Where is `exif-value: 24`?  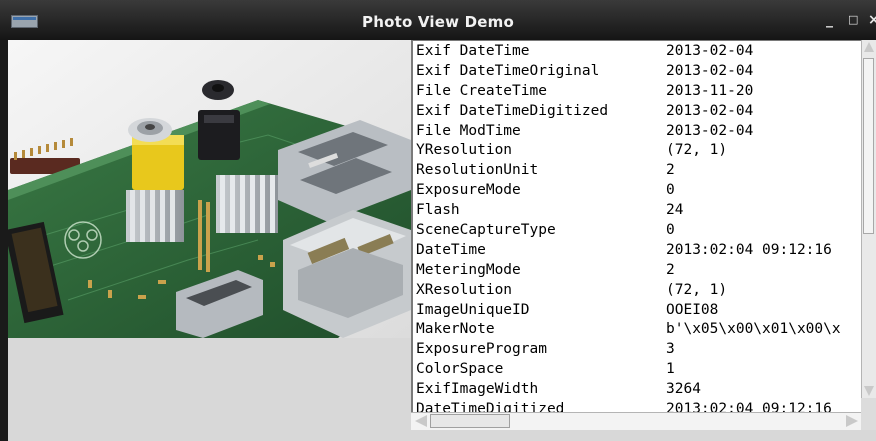 exif-value: 24 is located at coordinates (675, 210).